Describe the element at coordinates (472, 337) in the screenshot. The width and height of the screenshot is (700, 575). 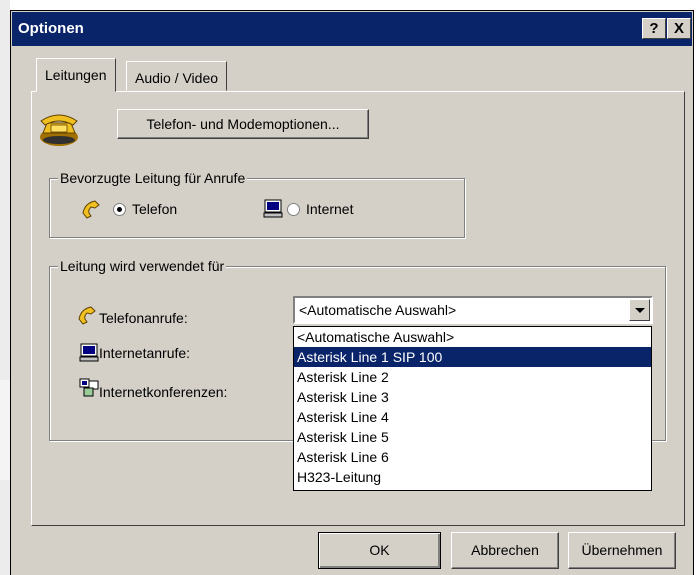
I see `dropdown-option: <Automatische Auswahl>` at that location.